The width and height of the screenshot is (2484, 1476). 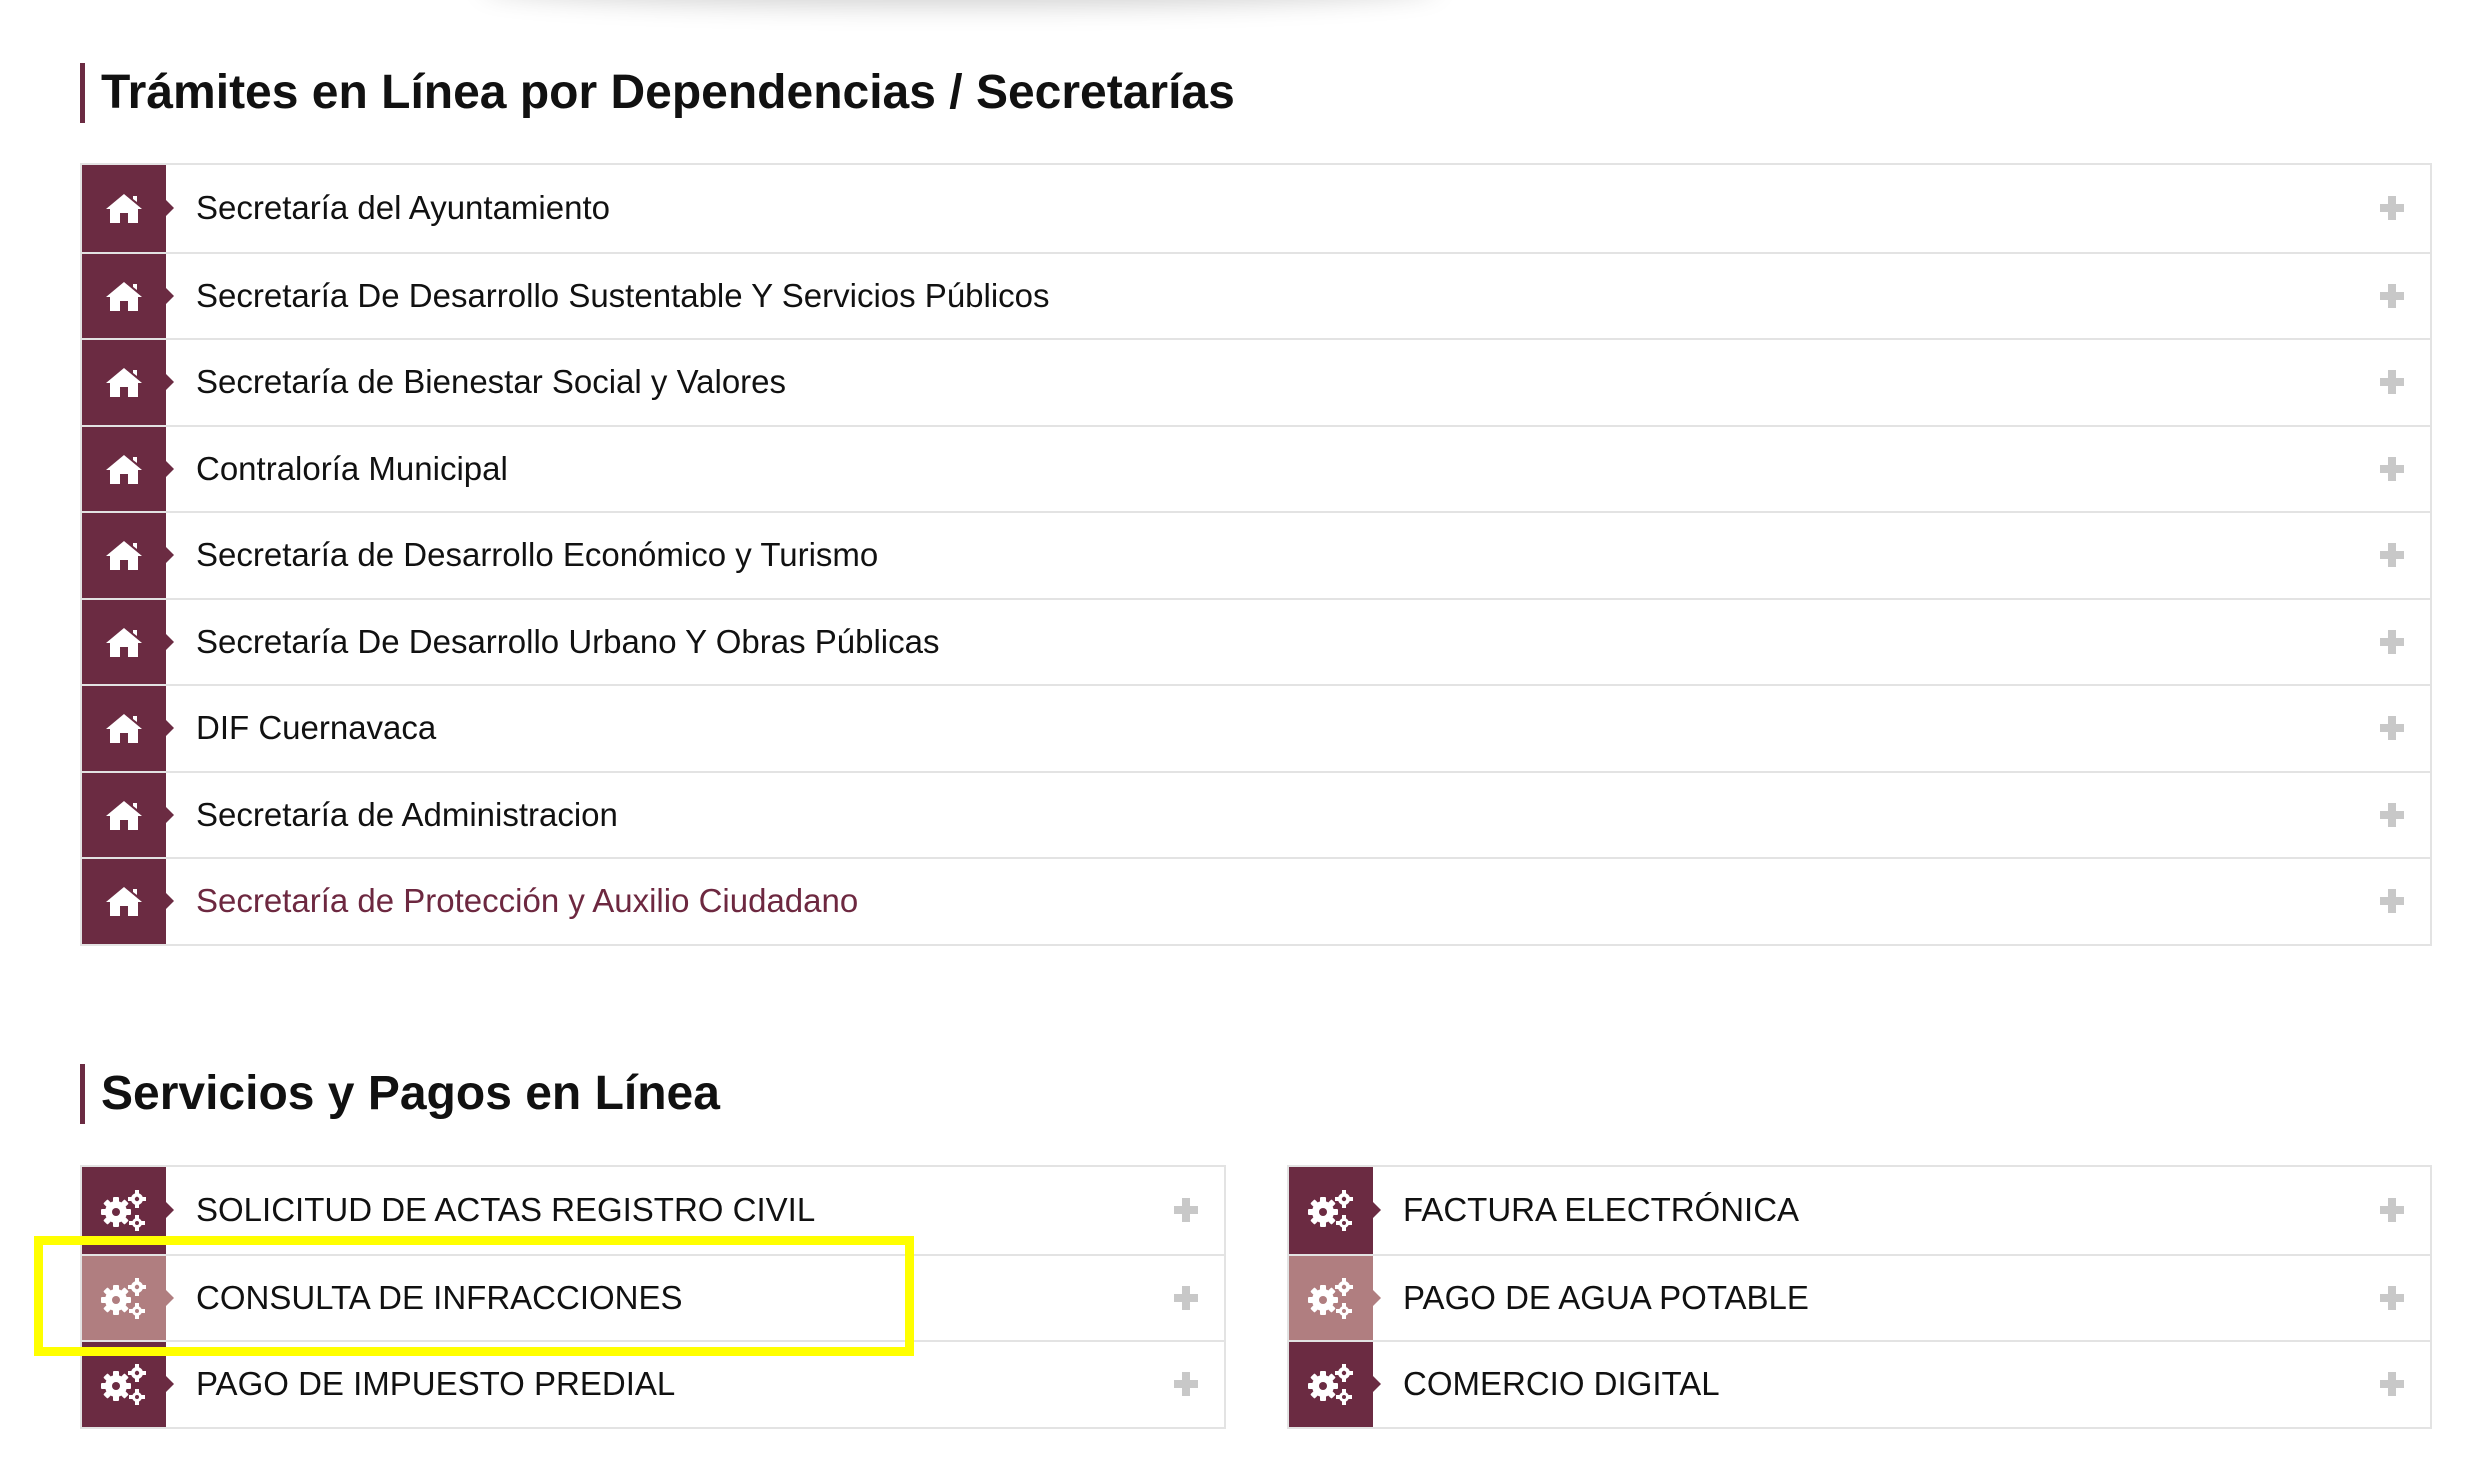 I want to click on accordion-item-label: Secretaría de Bienestar Social y Valores, so click(x=491, y=382).